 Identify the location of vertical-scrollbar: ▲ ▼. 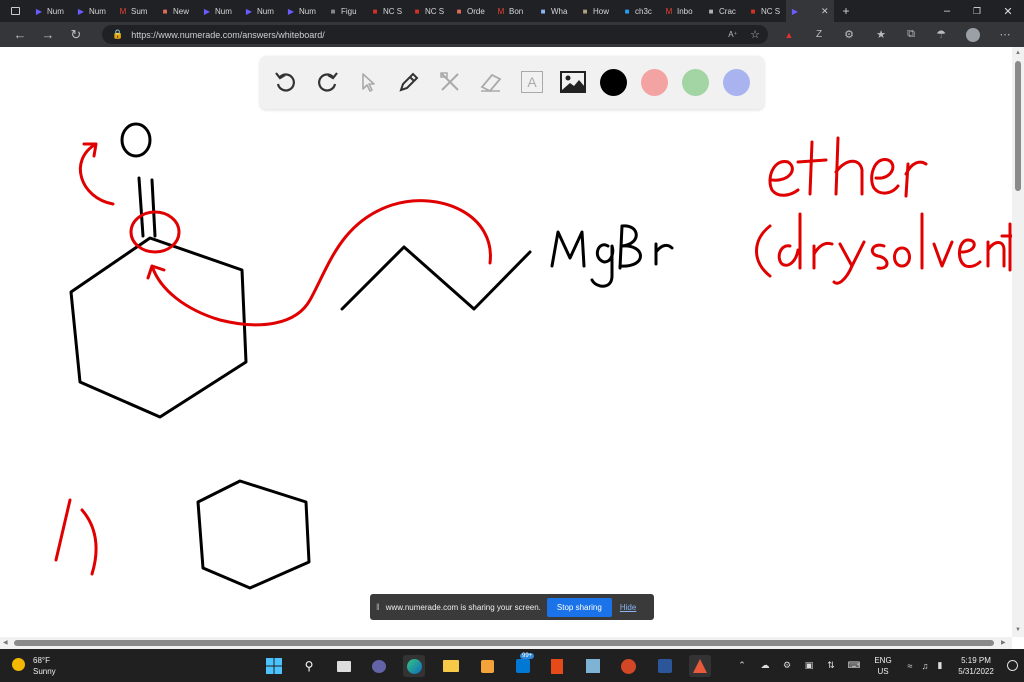
(1018, 342).